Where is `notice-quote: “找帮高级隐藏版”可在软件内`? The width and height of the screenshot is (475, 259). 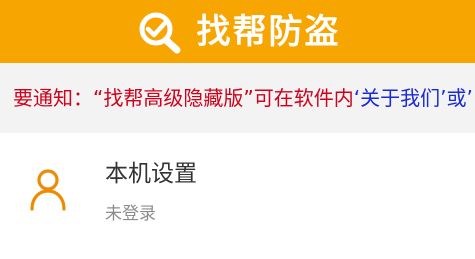
notice-quote: “找帮高级隐藏版”可在软件内 is located at coordinates (223, 98).